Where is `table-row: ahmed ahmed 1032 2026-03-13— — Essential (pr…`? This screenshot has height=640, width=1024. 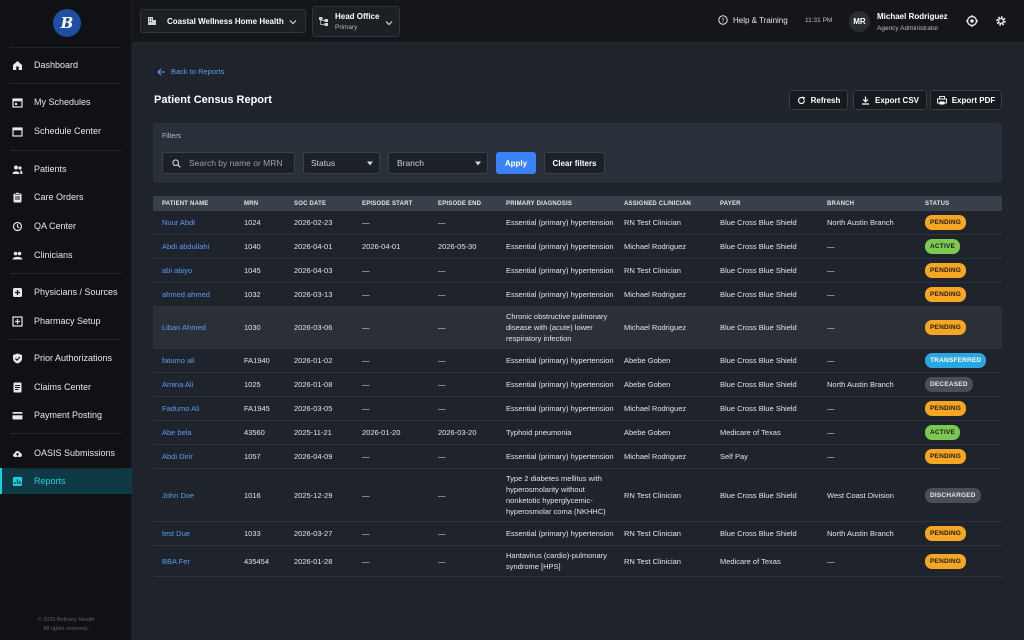
table-row: ahmed ahmed 1032 2026-03-13— — Essential (pr… is located at coordinates (577, 294).